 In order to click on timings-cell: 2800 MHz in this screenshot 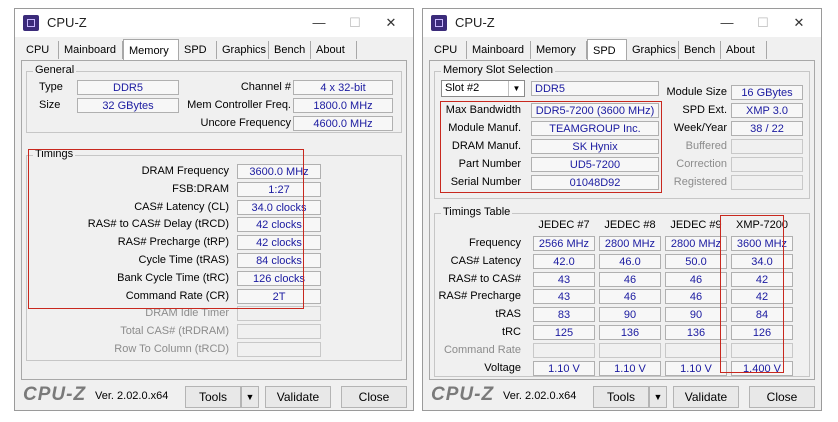, I will do `click(696, 243)`.